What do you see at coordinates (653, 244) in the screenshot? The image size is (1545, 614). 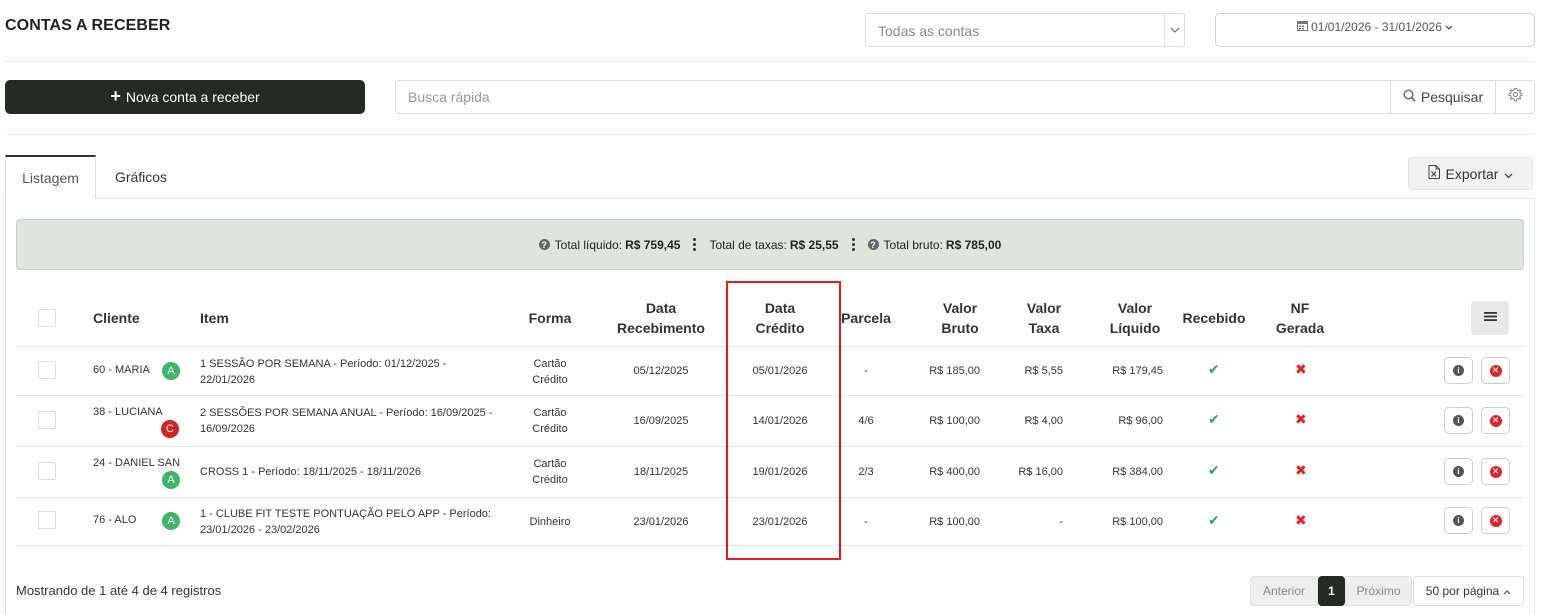 I see `total-liquido-value: R$ 759,45` at bounding box center [653, 244].